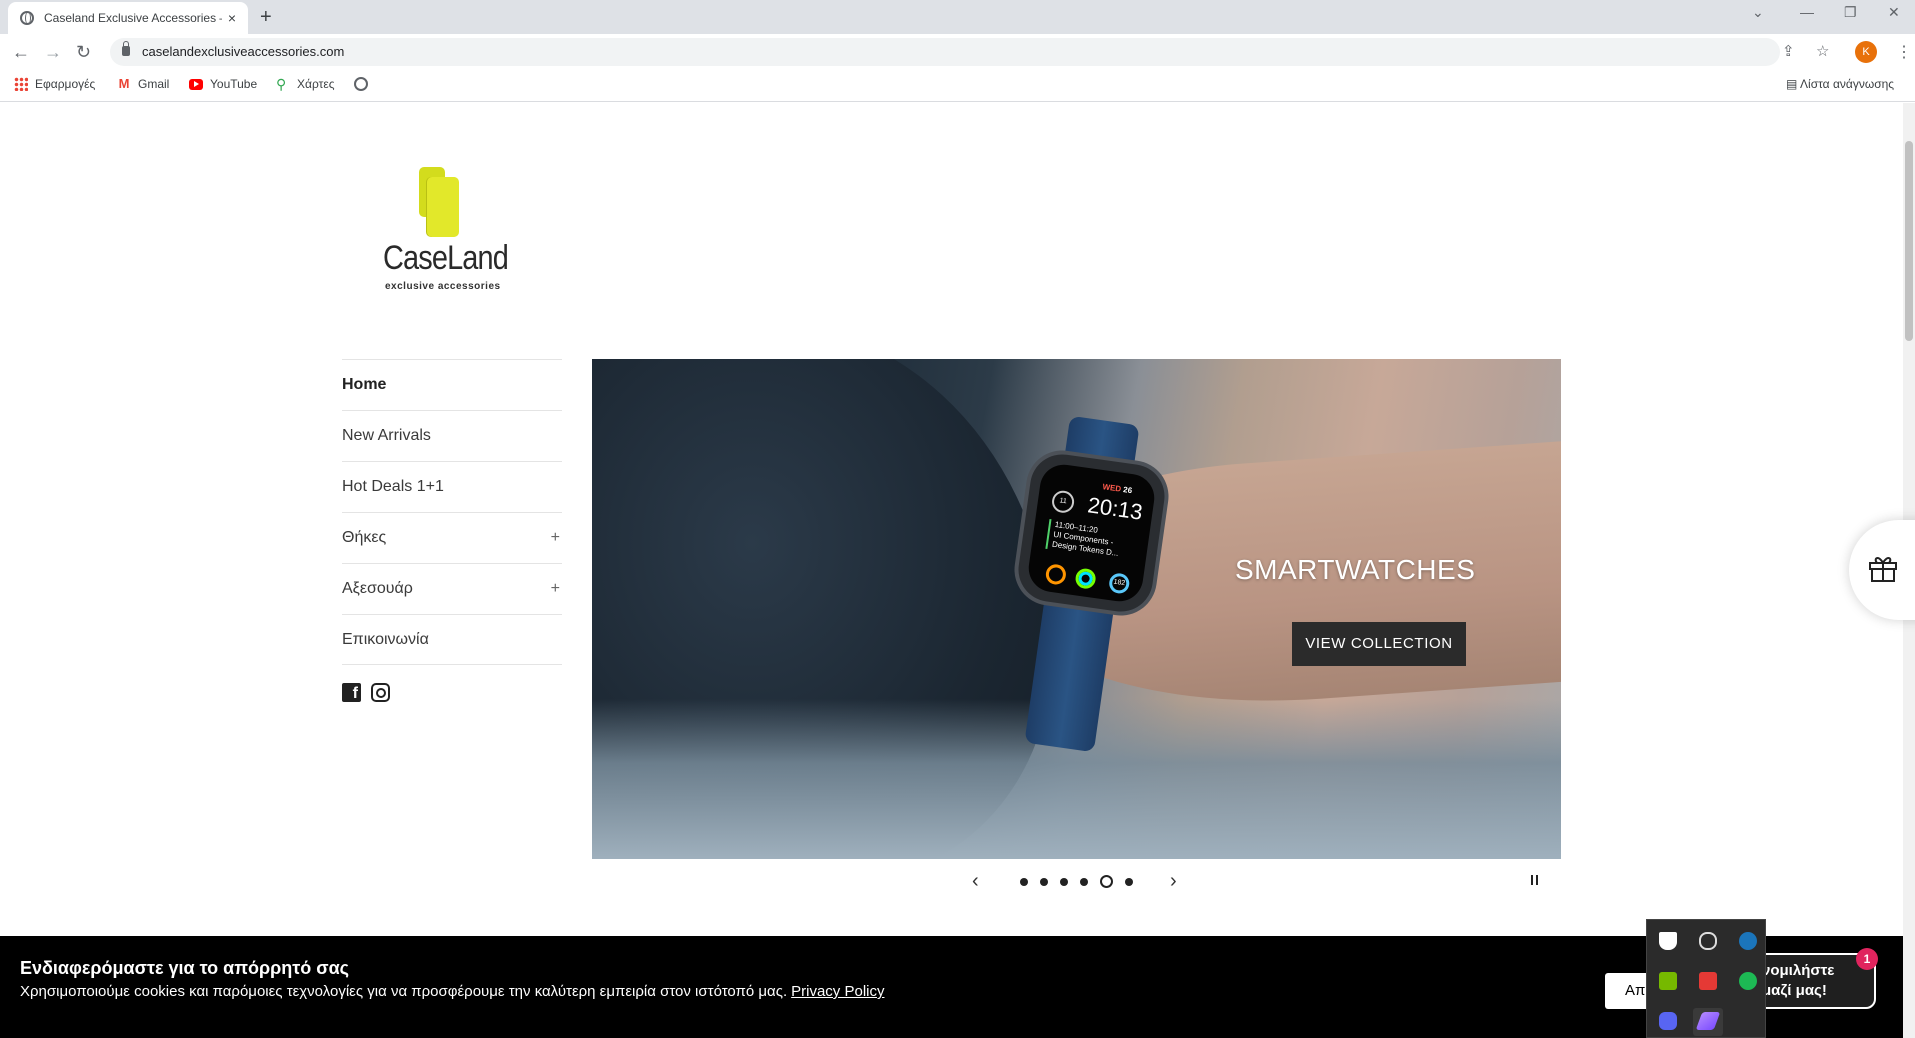  What do you see at coordinates (124, 83) in the screenshot?
I see `gmail-icon: M` at bounding box center [124, 83].